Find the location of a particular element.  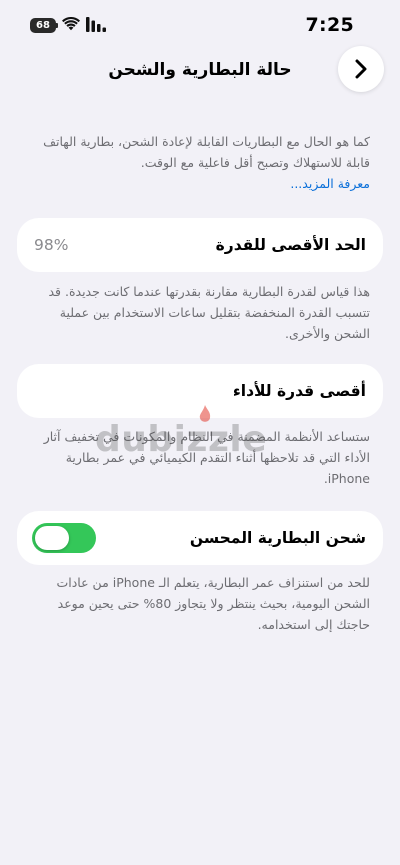

optimized-charging-toggle is located at coordinates (64, 538).